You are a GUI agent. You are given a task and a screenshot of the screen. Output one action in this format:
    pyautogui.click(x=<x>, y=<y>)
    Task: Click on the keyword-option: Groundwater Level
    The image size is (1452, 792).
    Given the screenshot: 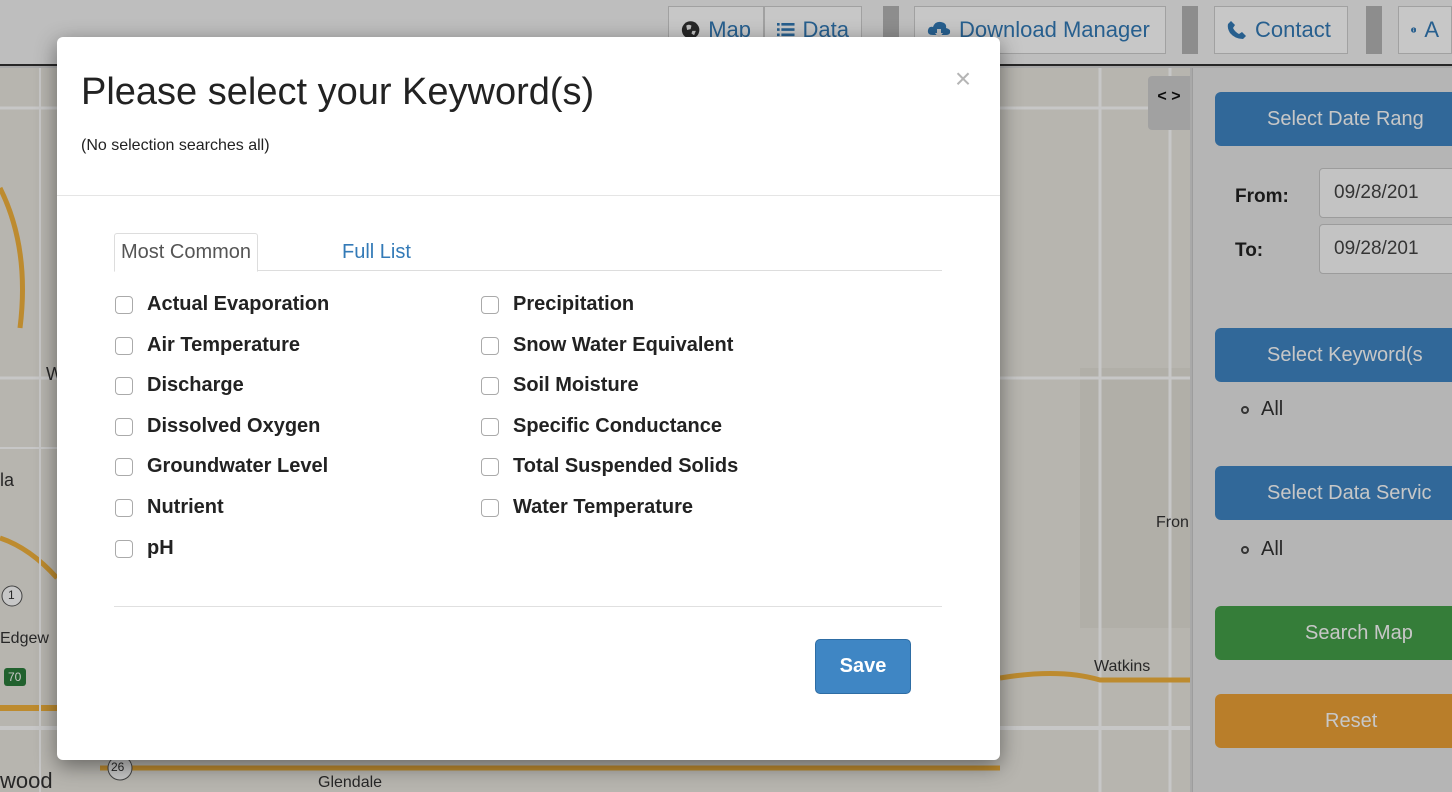 What is the action you would take?
    pyautogui.click(x=221, y=466)
    